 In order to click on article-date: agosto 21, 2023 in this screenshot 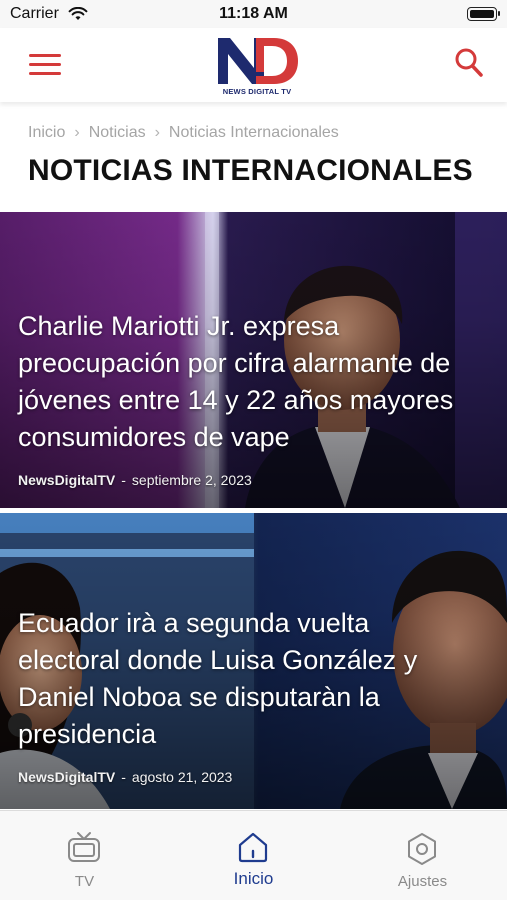, I will do `click(182, 777)`.